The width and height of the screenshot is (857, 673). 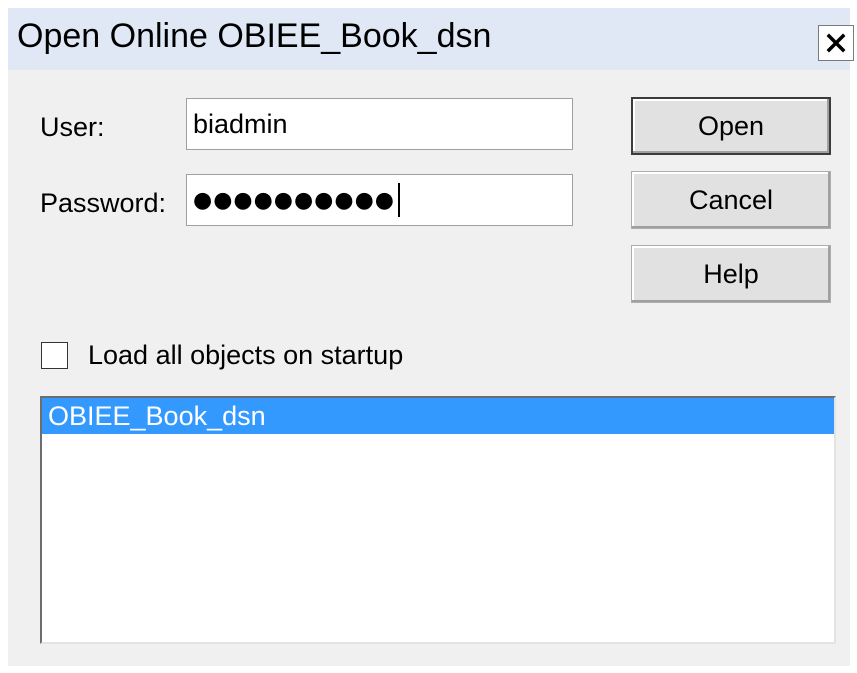 I want to click on close-icon, so click(x=836, y=43).